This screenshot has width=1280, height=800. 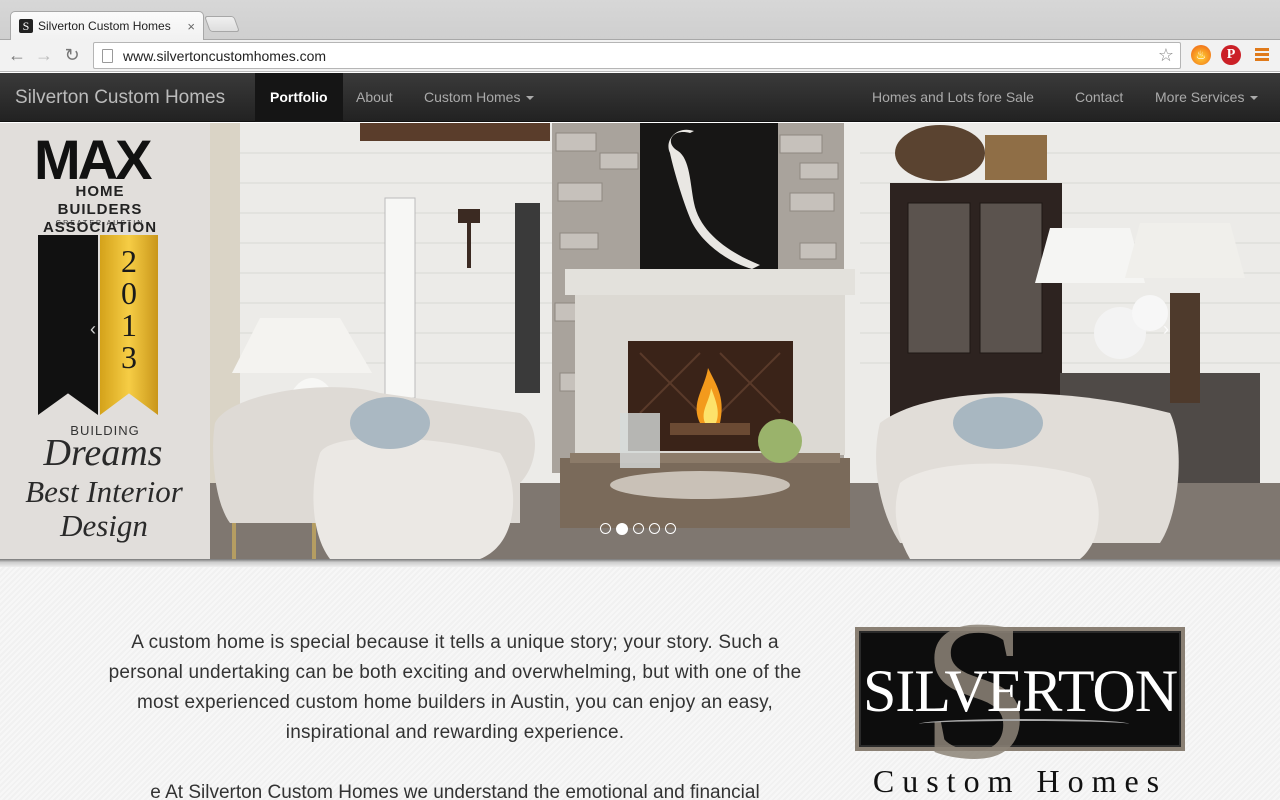 I want to click on year-digit: 3, so click(x=129, y=357).